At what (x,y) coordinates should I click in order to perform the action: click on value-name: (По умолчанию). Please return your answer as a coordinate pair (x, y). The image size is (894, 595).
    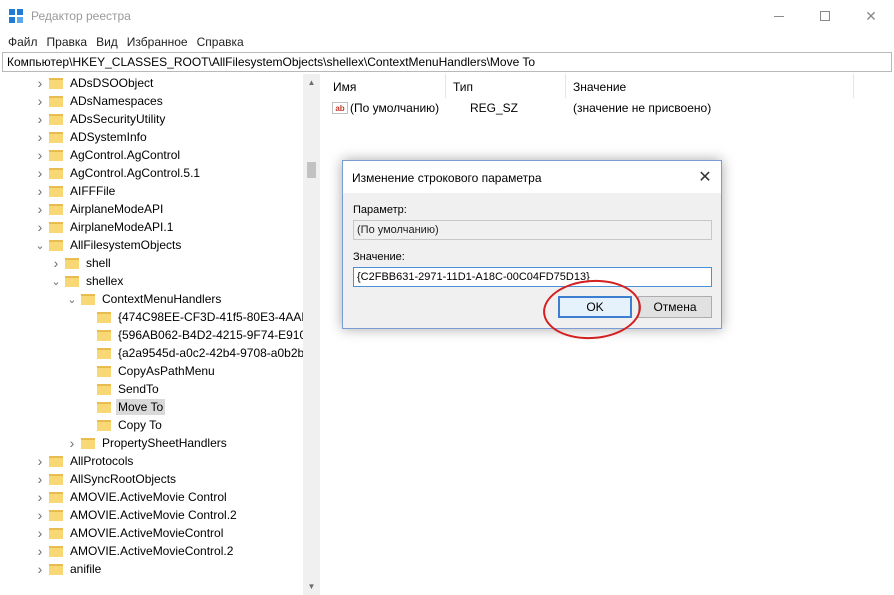
    Looking at the image, I should click on (395, 108).